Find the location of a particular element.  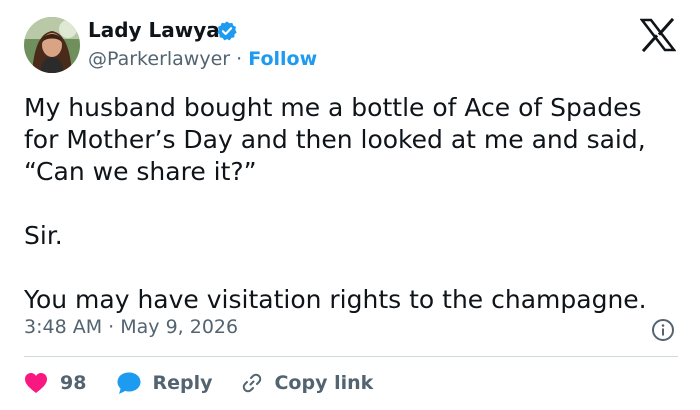

handle-row: @Parkerlawyer · Follow is located at coordinates (202, 59).